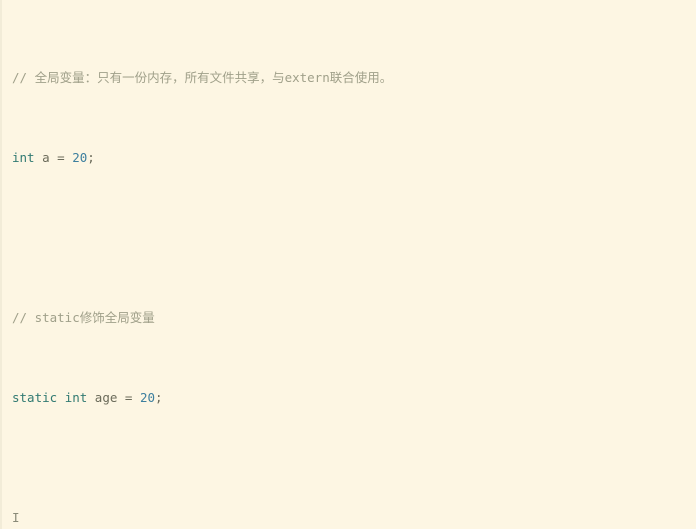  What do you see at coordinates (87, 397) in the screenshot?
I see `code-token: static int age = 20;` at bounding box center [87, 397].